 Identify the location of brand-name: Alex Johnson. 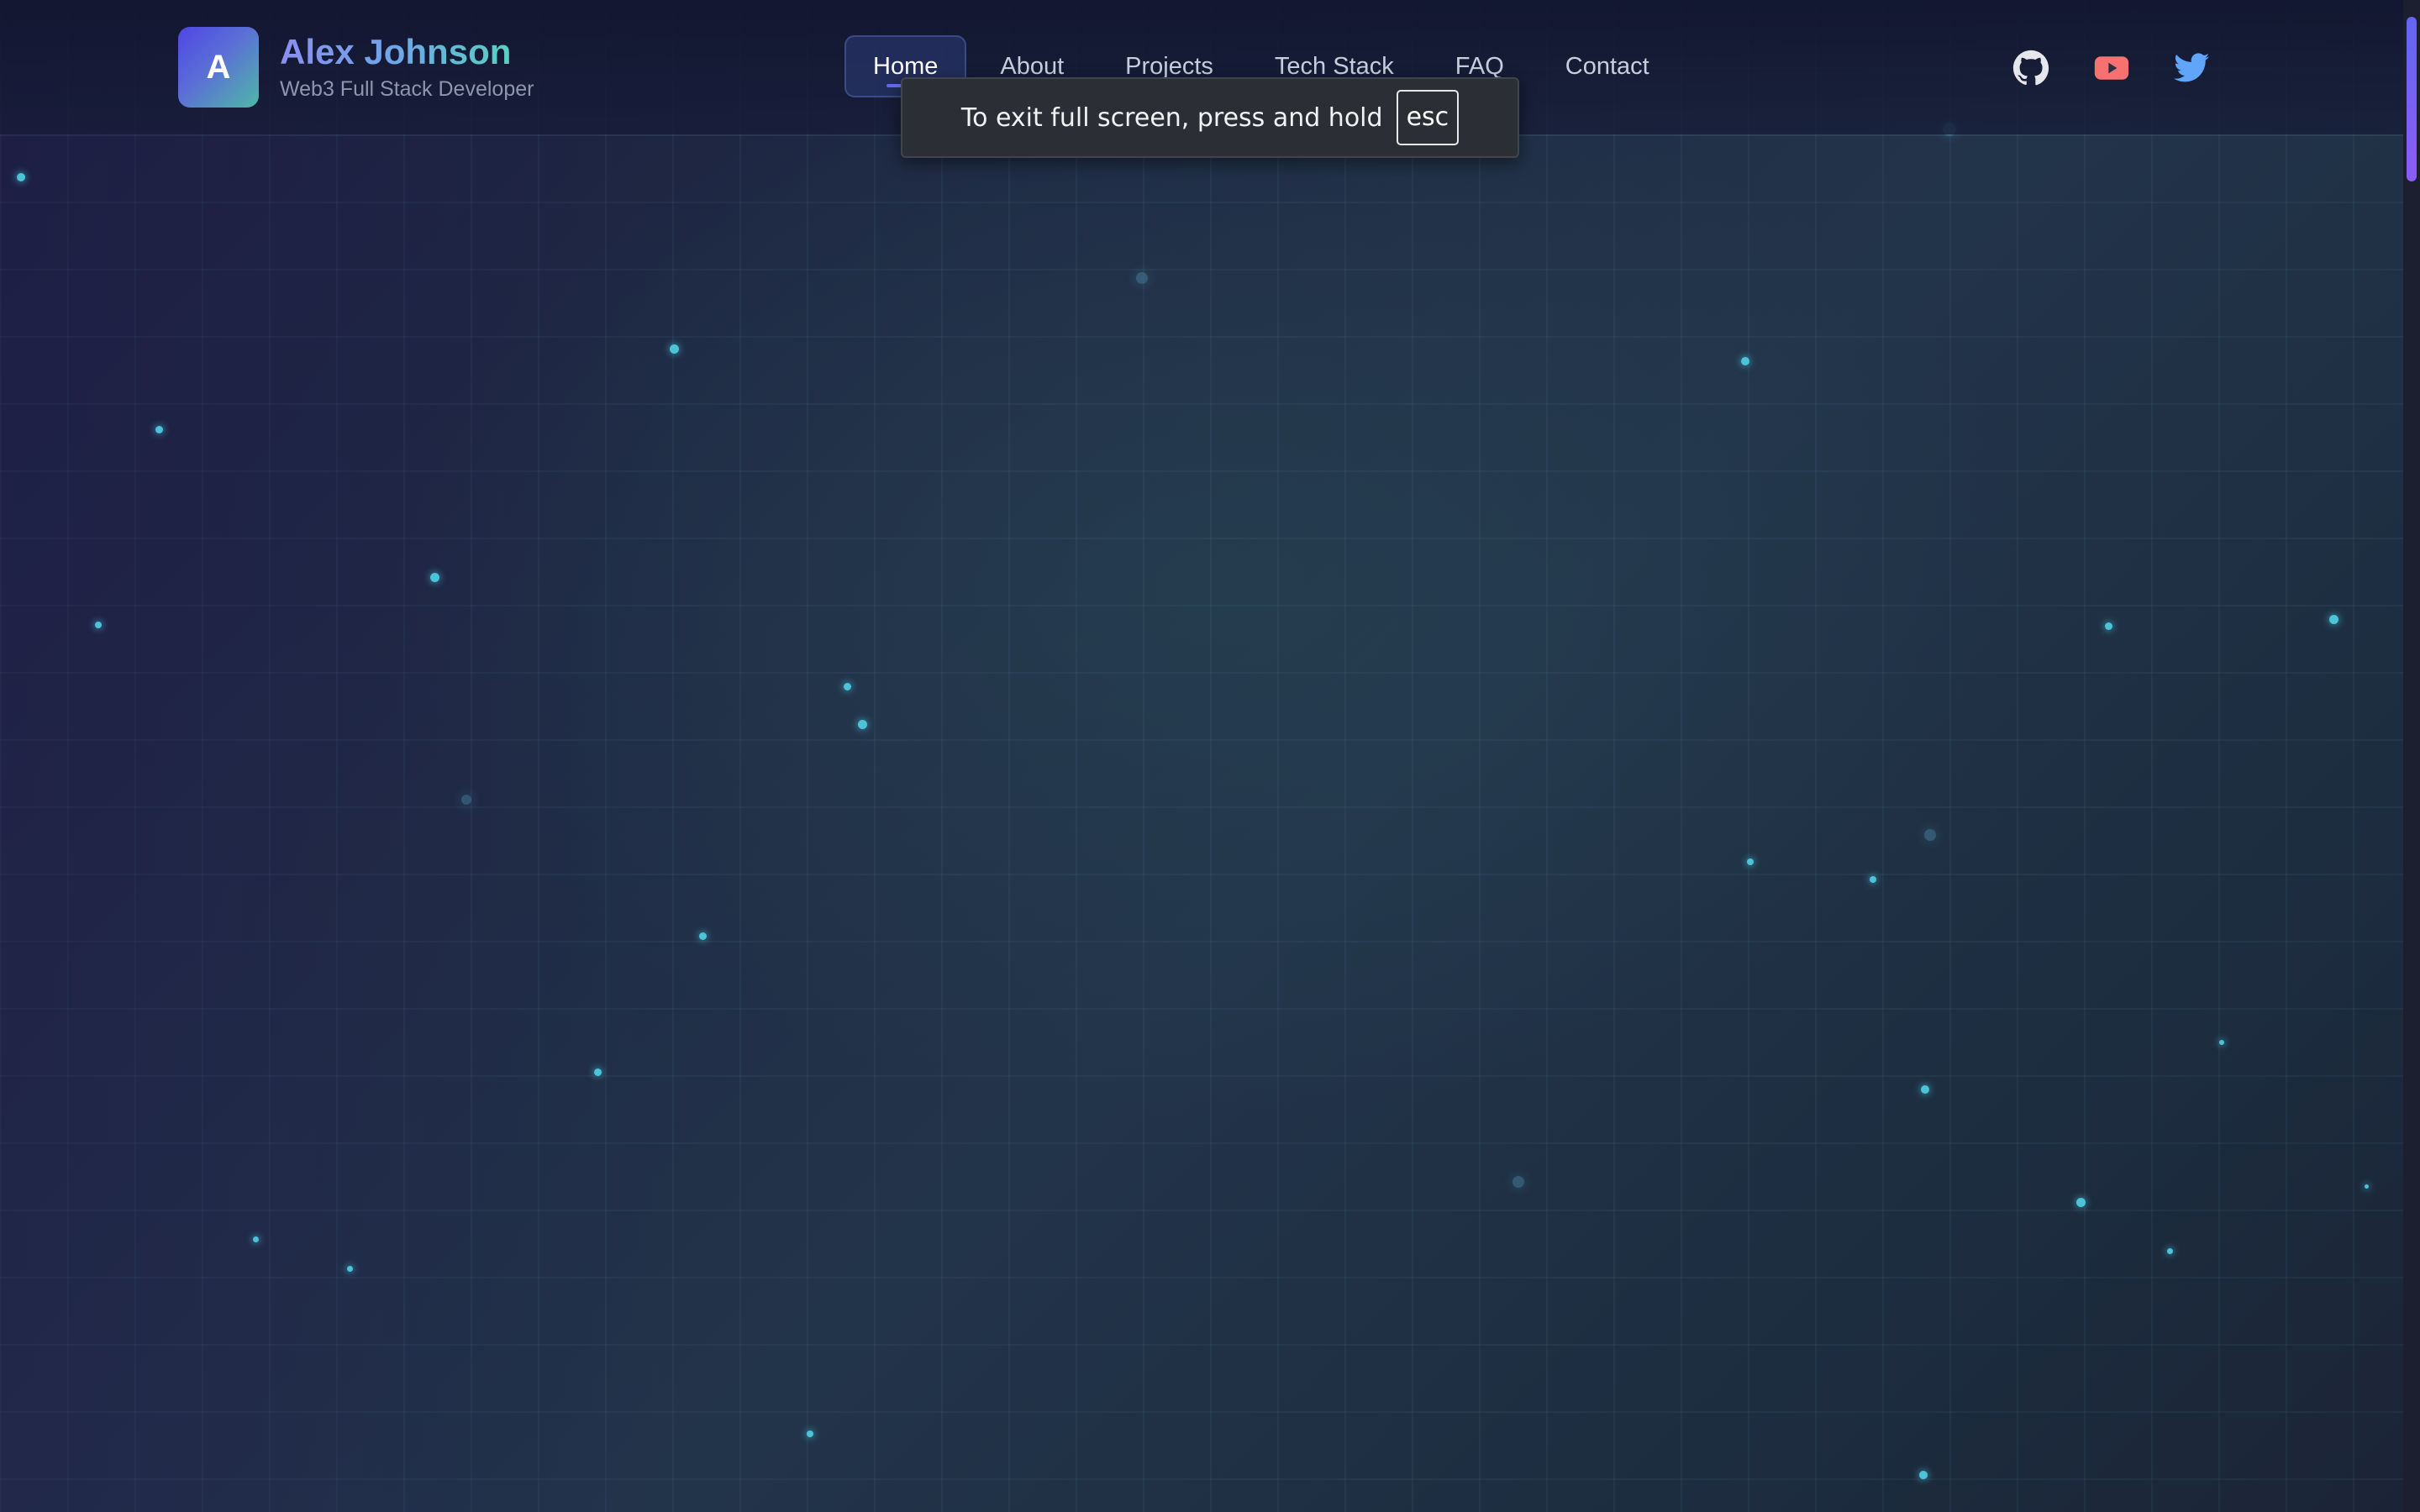
(396, 52).